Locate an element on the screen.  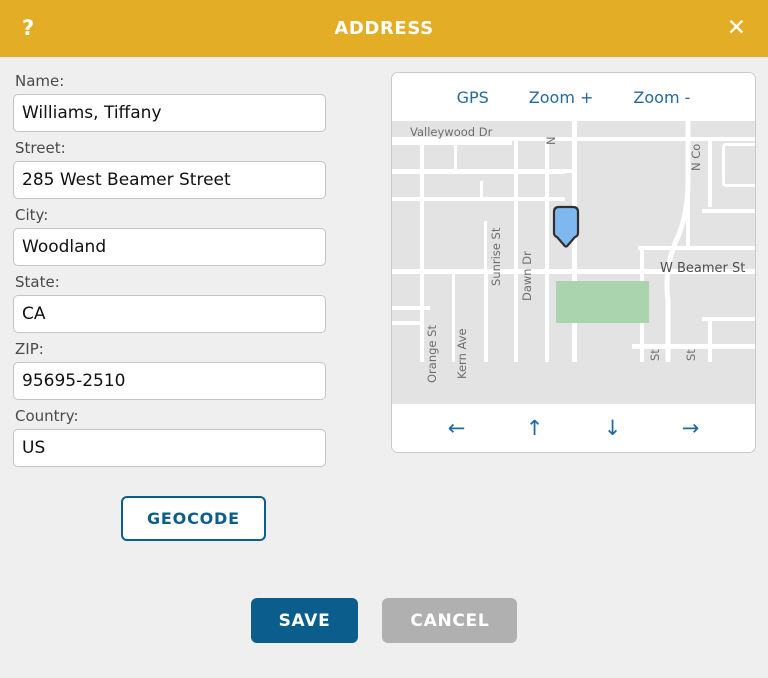
pan-left-button: ← is located at coordinates (457, 428).